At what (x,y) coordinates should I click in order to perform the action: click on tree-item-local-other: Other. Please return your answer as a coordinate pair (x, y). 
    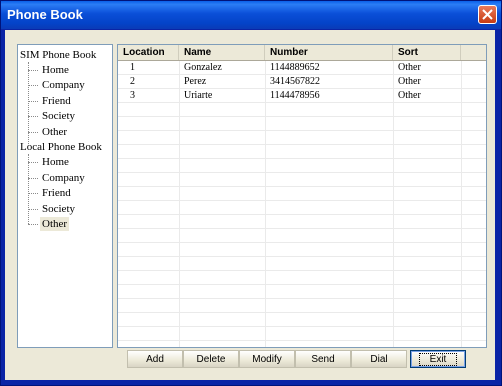
    Looking at the image, I should click on (55, 224).